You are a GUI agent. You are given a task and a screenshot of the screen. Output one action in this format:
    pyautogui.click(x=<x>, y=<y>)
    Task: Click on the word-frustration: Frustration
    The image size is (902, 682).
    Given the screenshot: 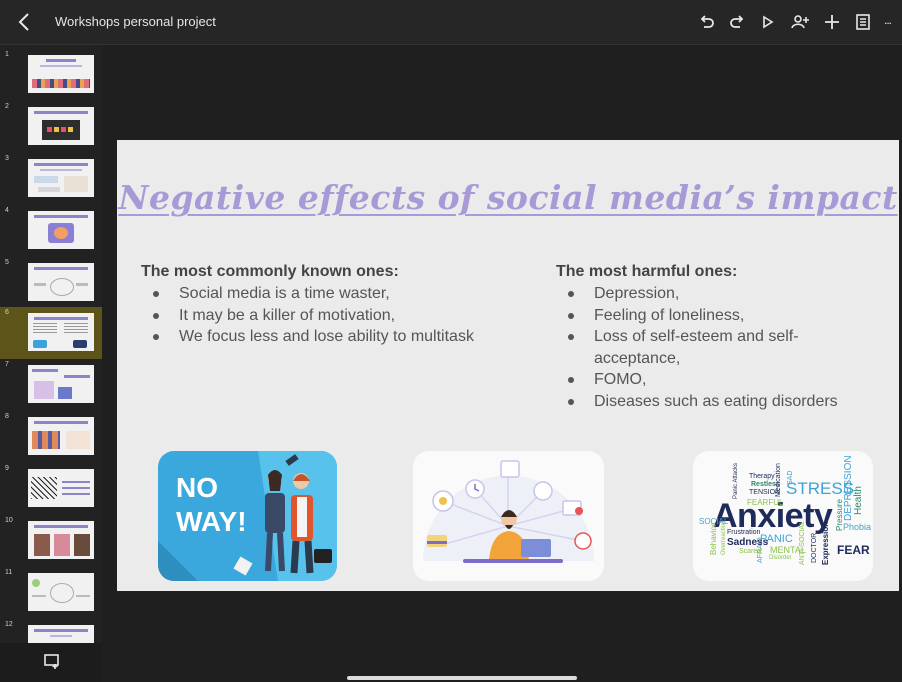 What is the action you would take?
    pyautogui.click(x=744, y=532)
    